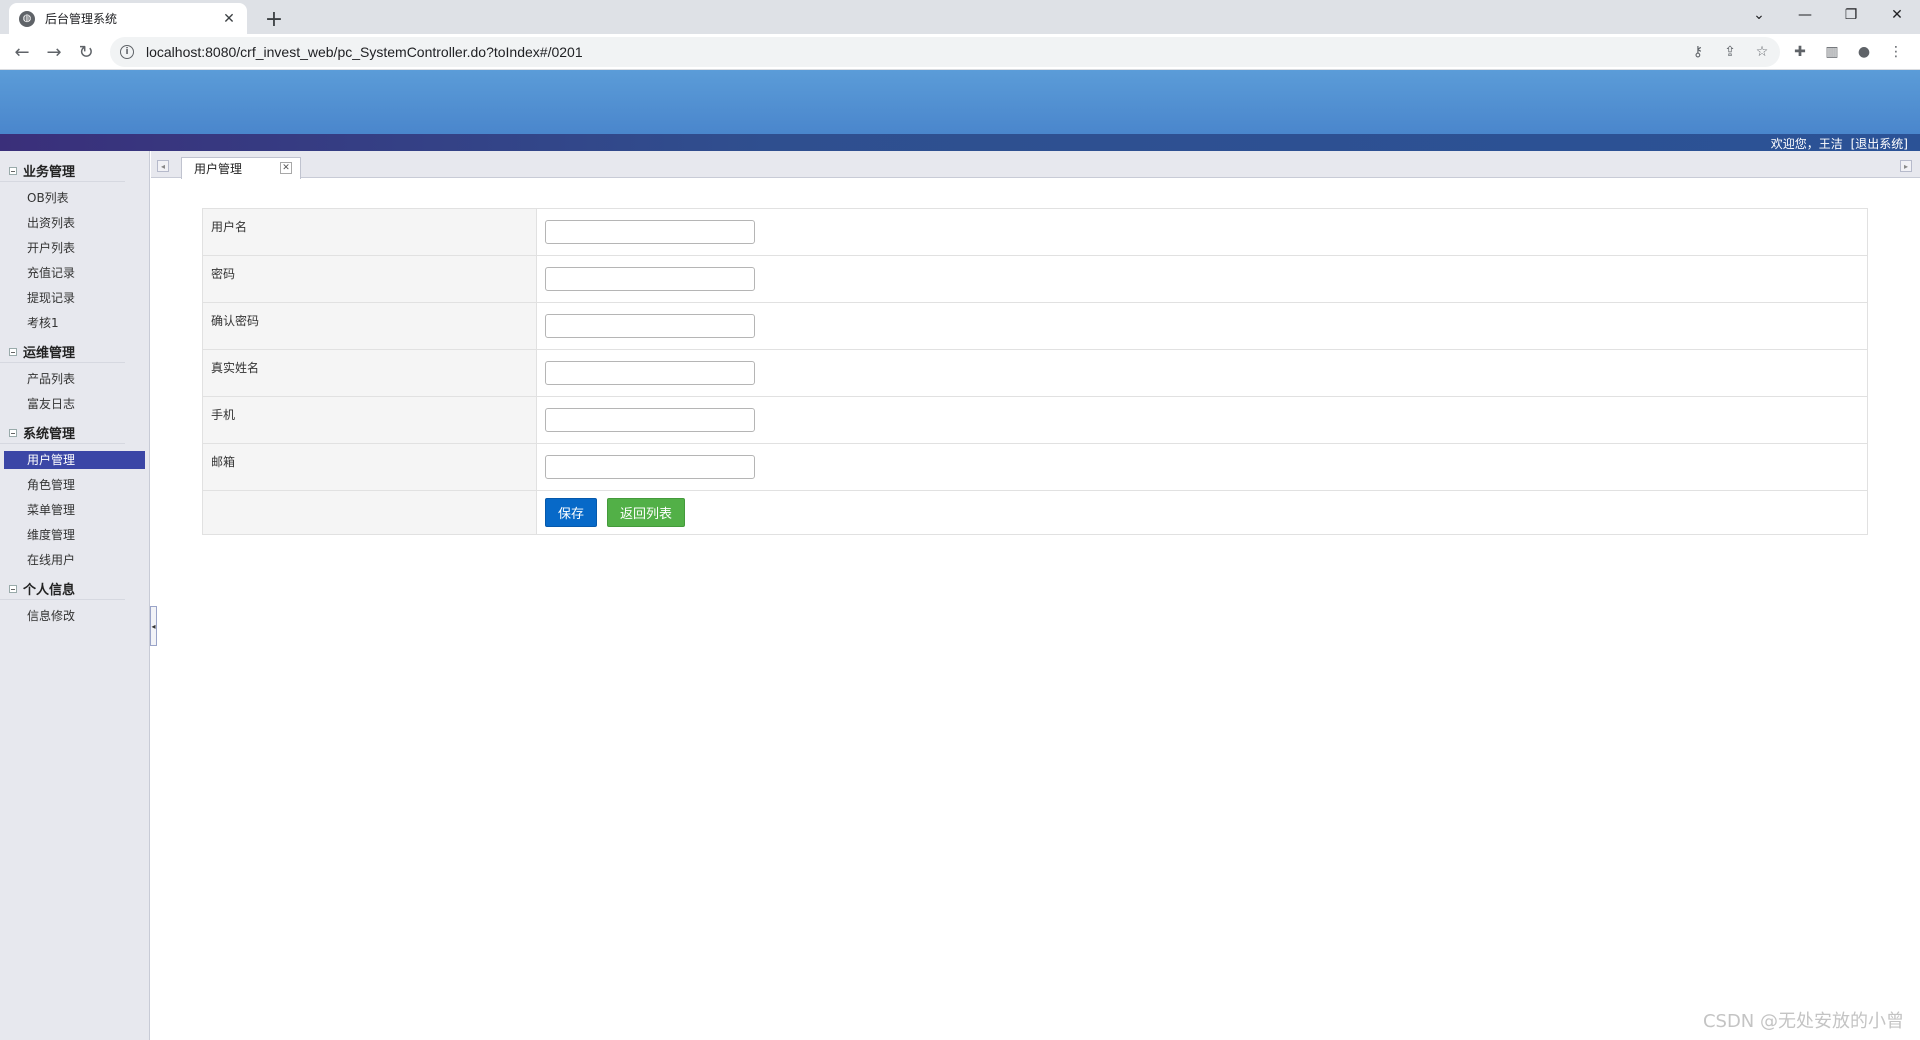 This screenshot has width=1920, height=1040. What do you see at coordinates (646, 512) in the screenshot?
I see `back-to-list-button: 返回列表` at bounding box center [646, 512].